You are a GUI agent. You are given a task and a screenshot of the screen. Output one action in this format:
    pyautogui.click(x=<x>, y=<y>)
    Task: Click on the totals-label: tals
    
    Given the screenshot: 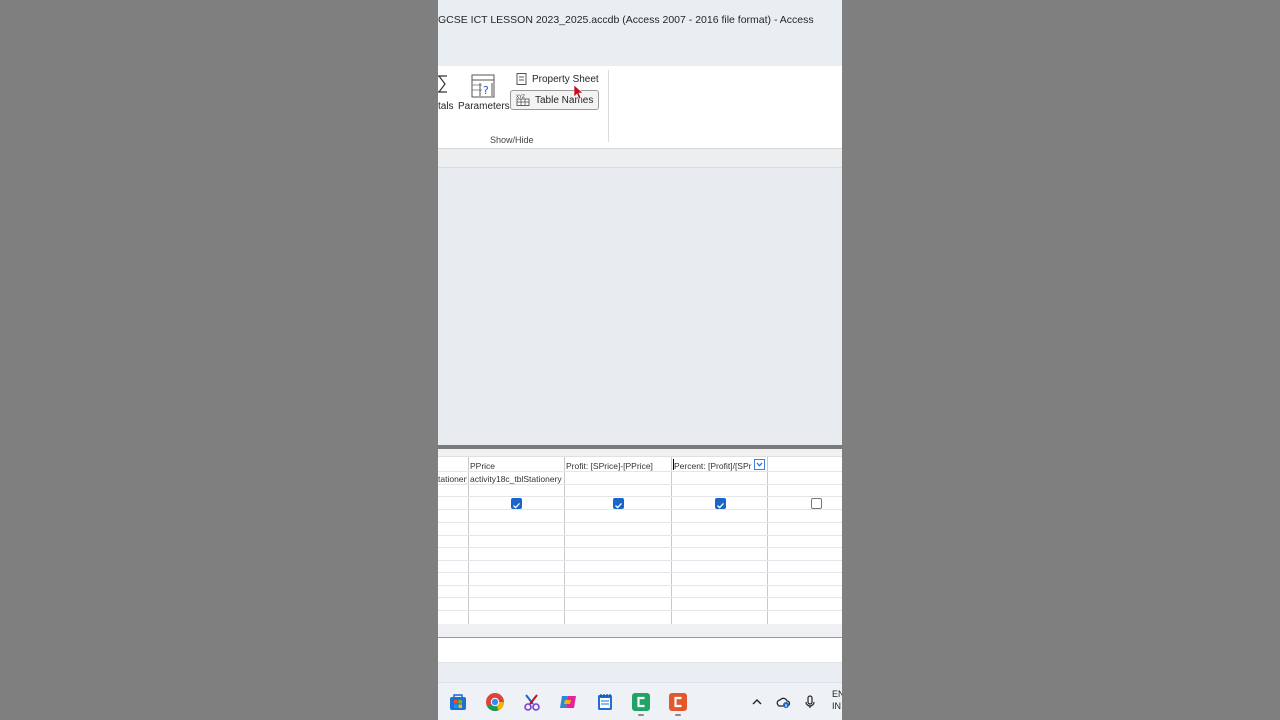 What is the action you would take?
    pyautogui.click(x=446, y=106)
    